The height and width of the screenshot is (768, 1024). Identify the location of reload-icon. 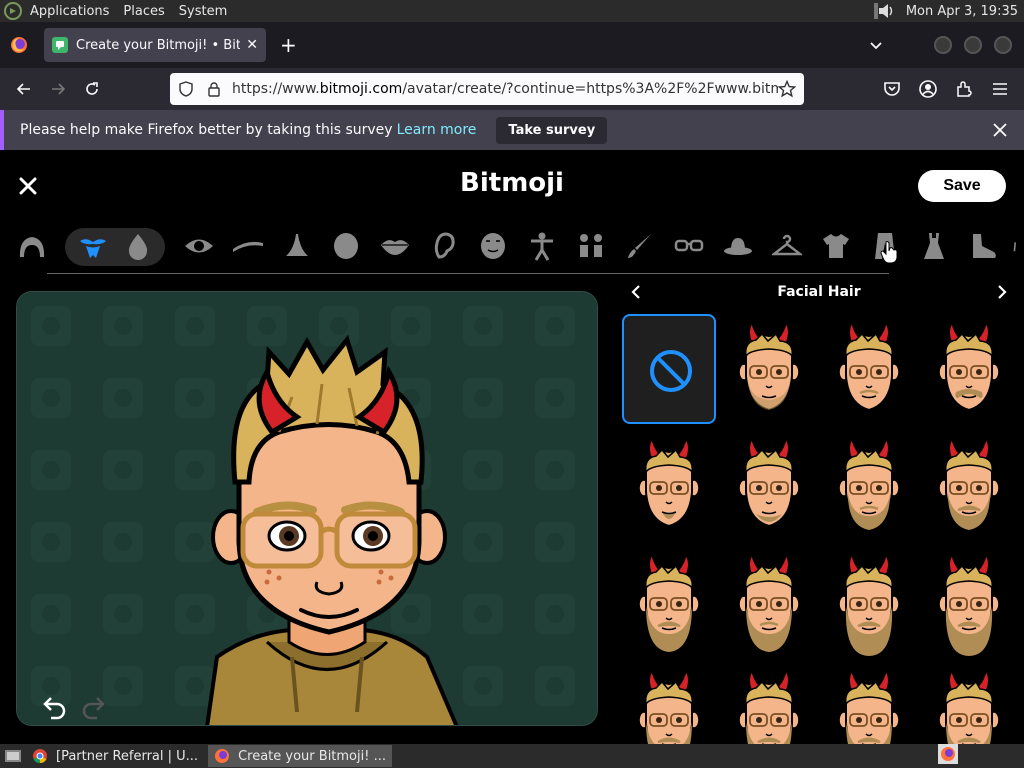
(92, 89).